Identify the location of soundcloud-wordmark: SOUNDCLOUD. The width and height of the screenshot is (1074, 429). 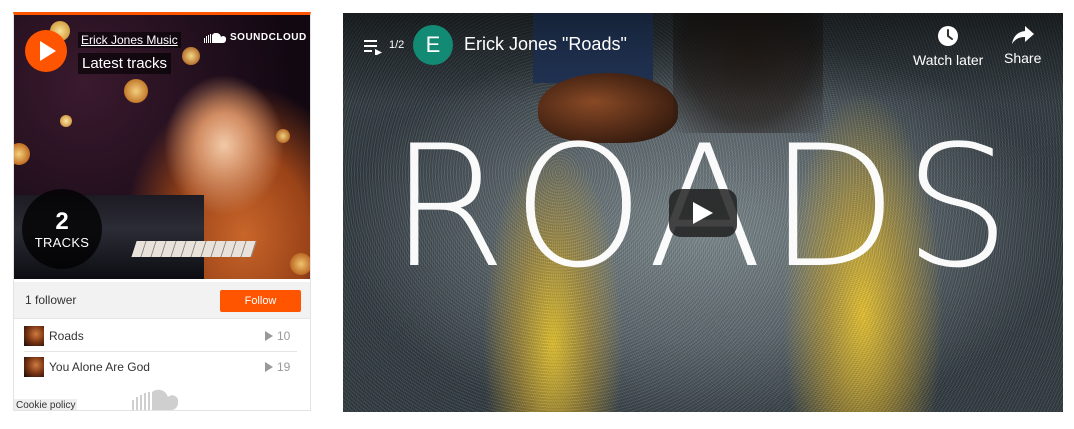
(268, 37).